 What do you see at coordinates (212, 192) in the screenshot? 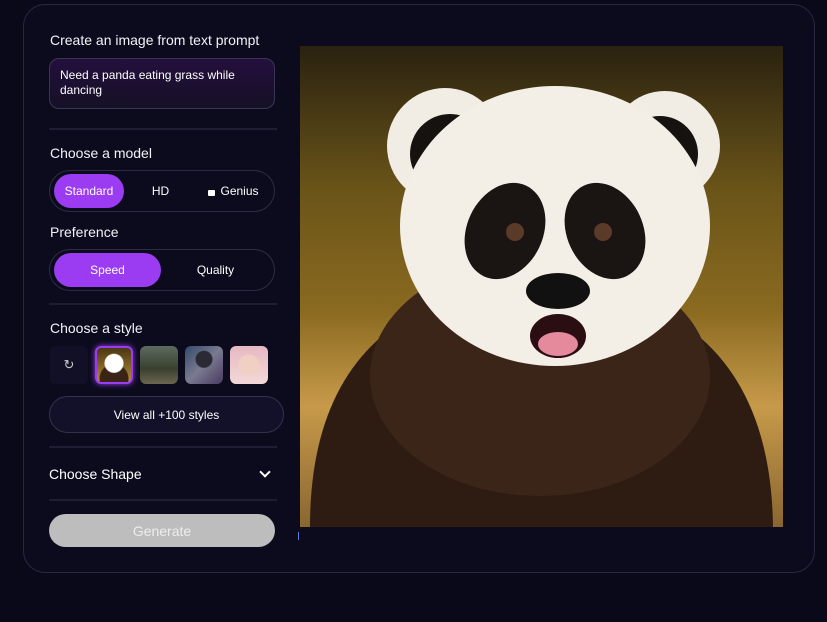
I see `lock-icon` at bounding box center [212, 192].